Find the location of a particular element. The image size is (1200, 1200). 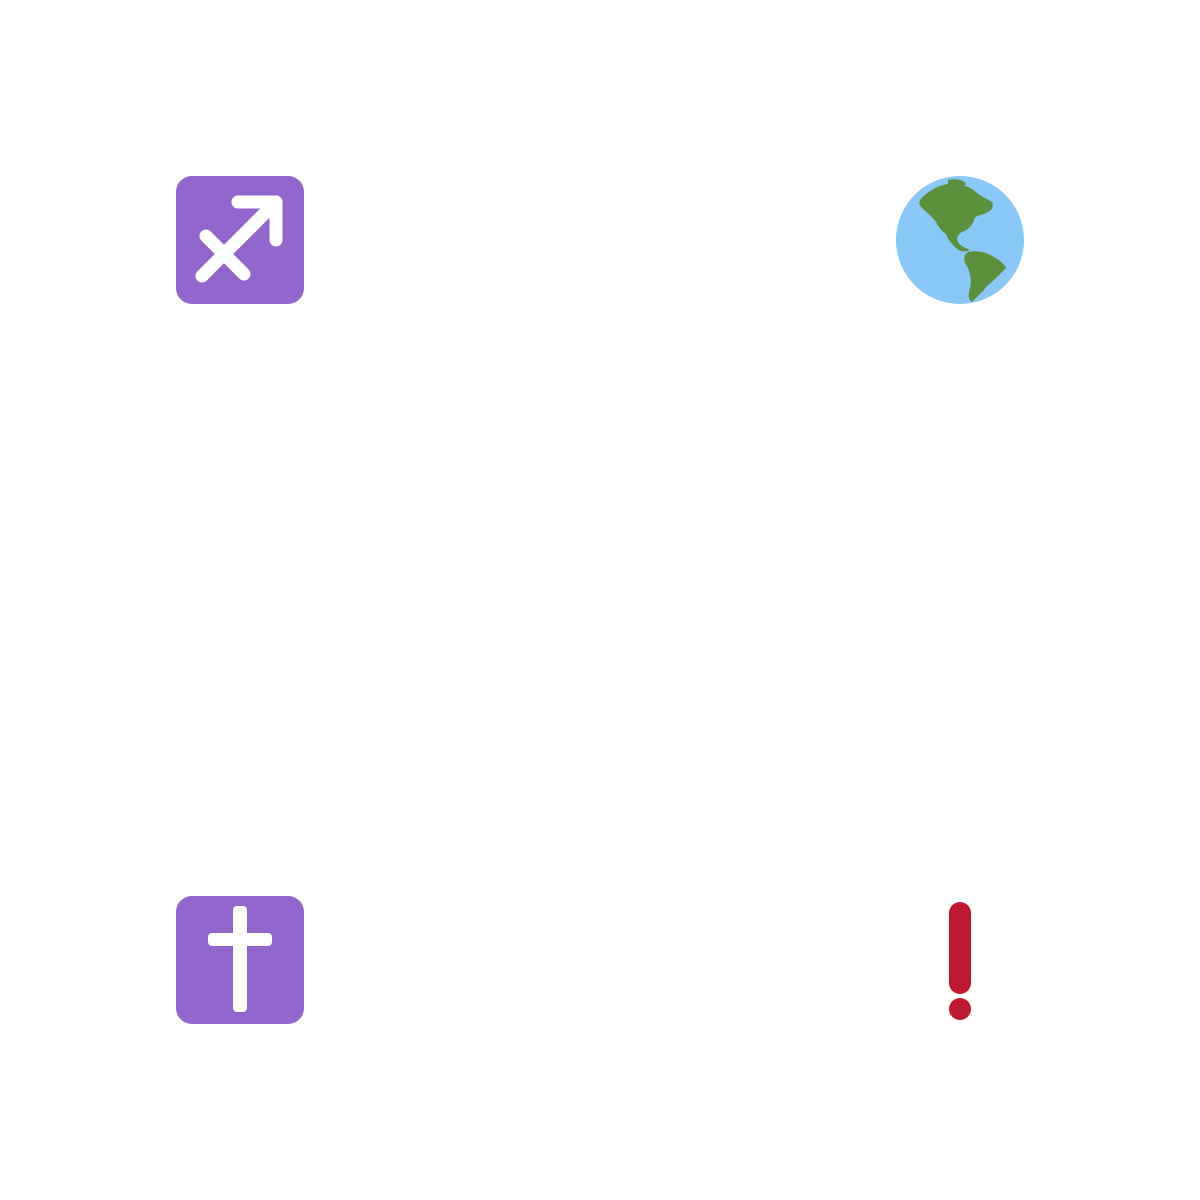

exclamation-mark-icon is located at coordinates (960, 960).